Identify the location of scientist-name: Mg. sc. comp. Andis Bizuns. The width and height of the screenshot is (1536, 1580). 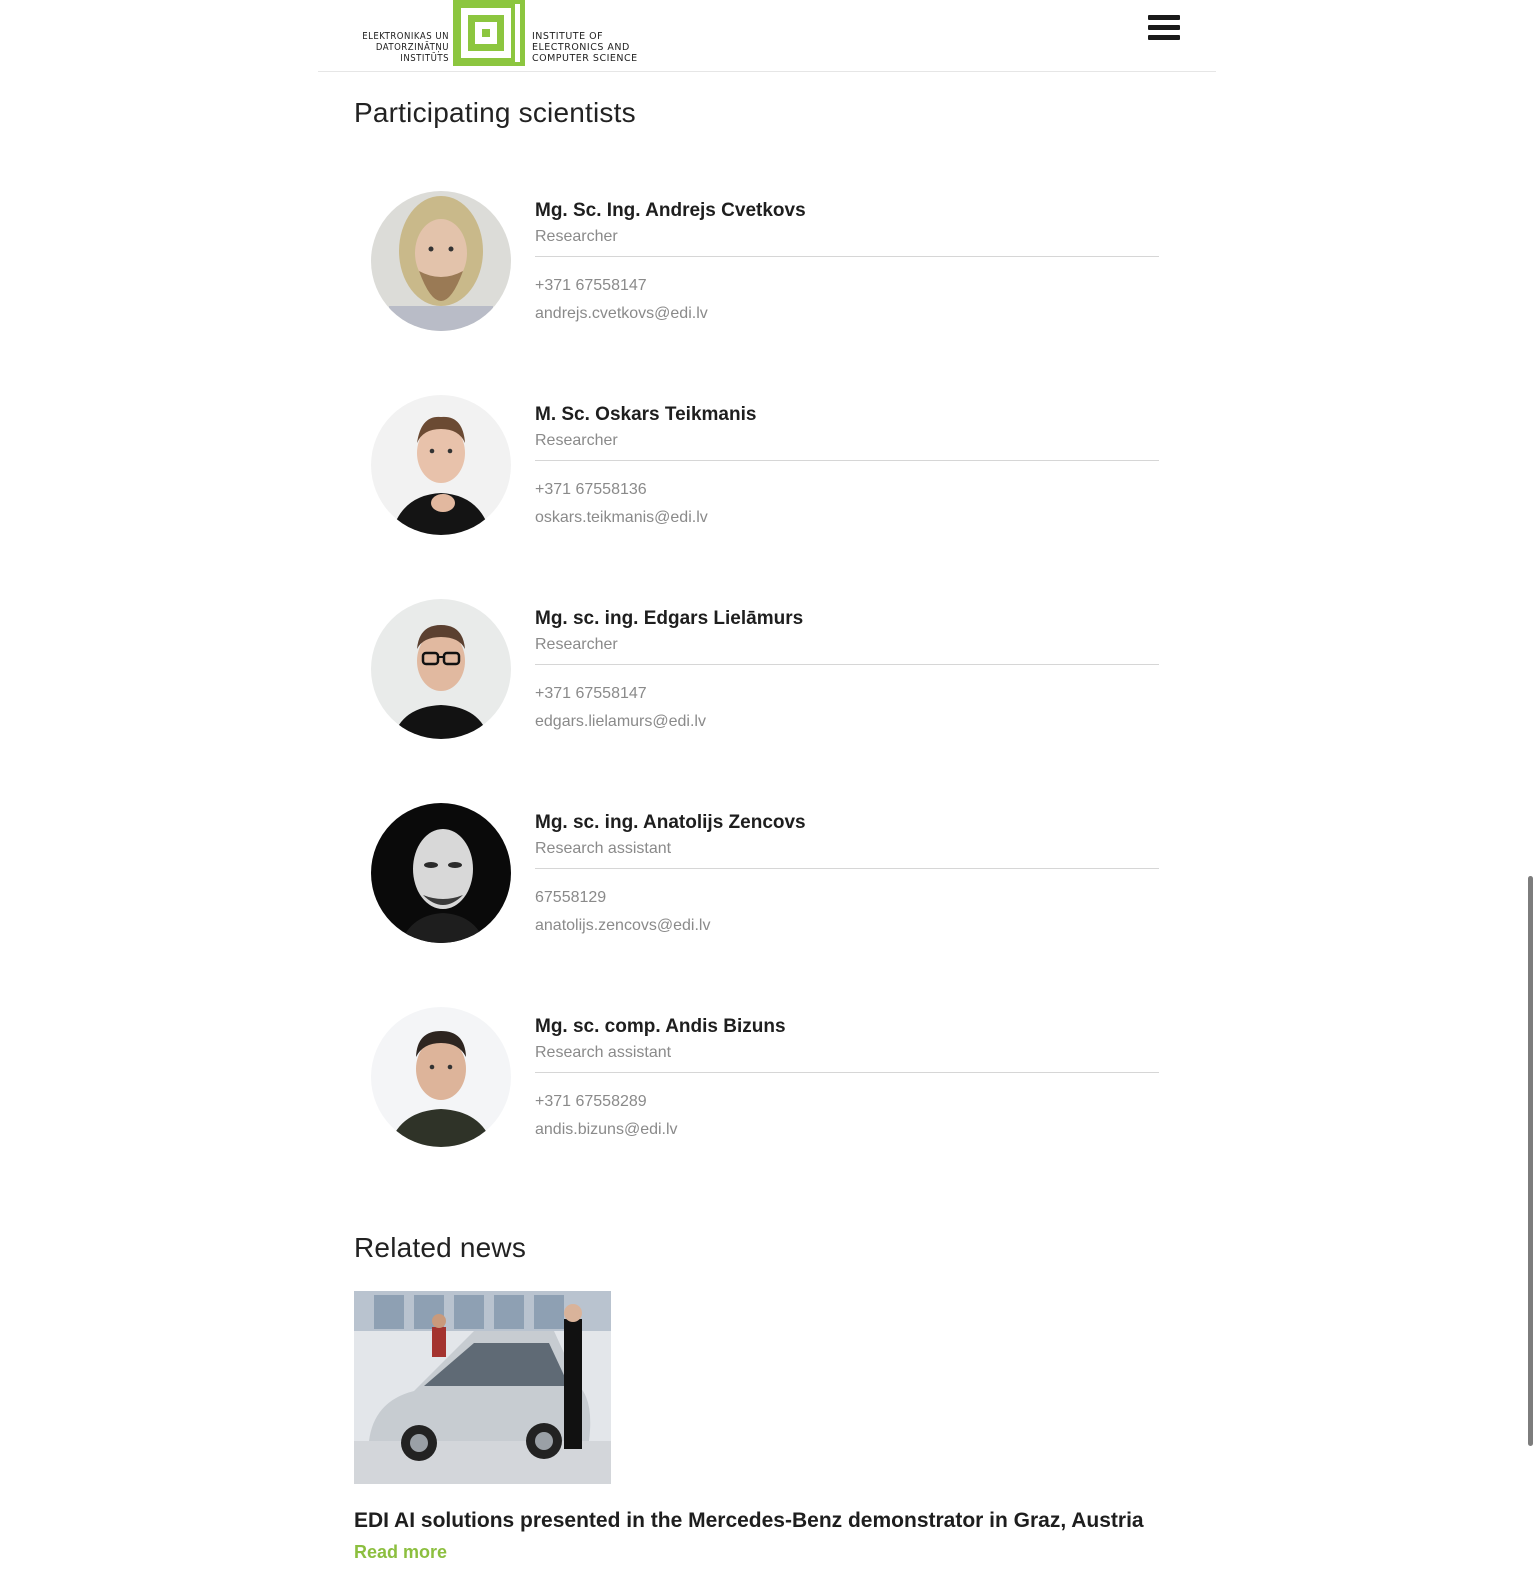
(660, 1026).